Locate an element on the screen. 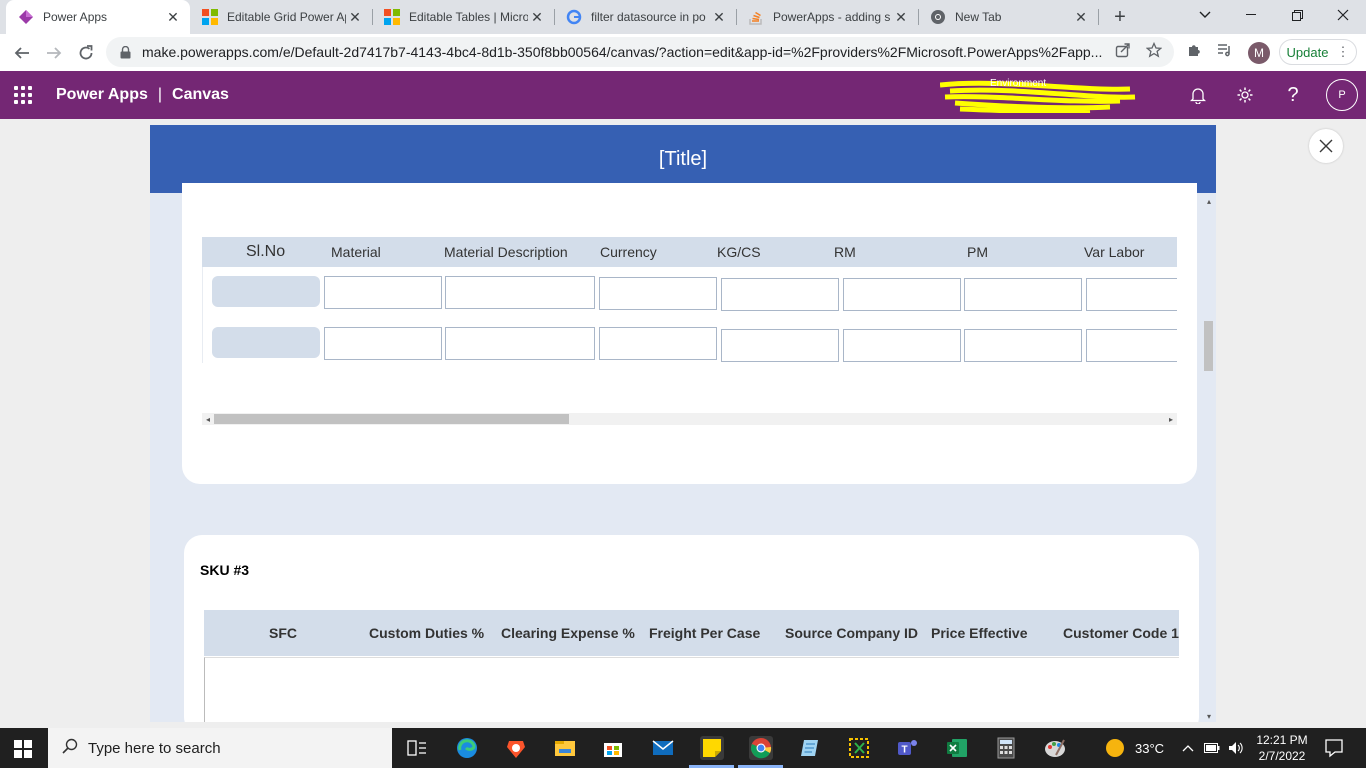 This screenshot has width=1366, height=768. taskbar-search-box: Type here to search is located at coordinates (220, 748).